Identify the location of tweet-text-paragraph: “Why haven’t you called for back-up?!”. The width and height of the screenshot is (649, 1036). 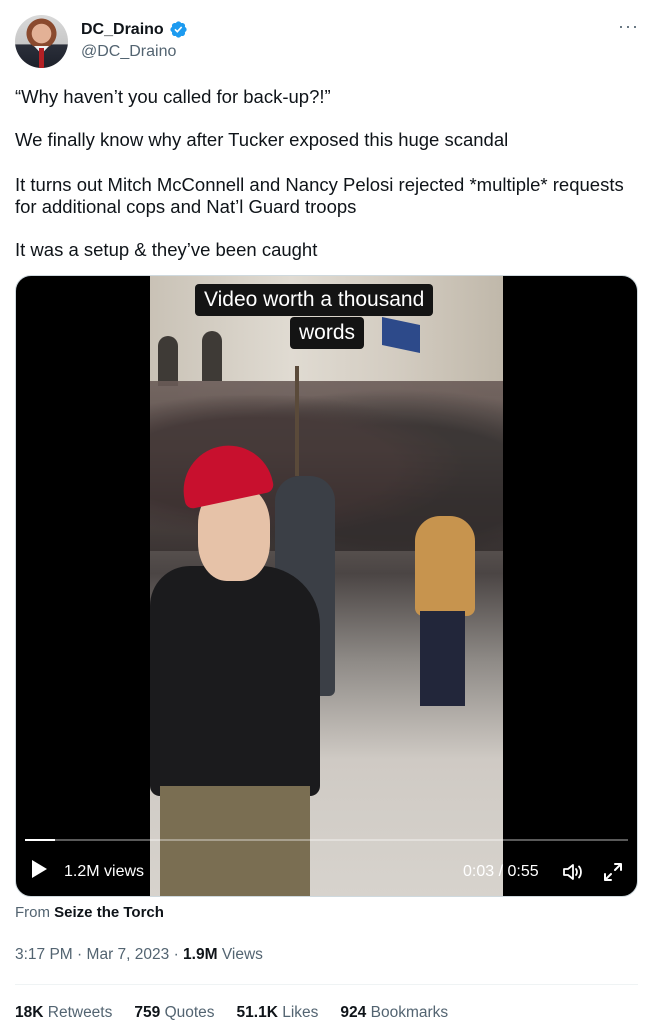
(173, 96).